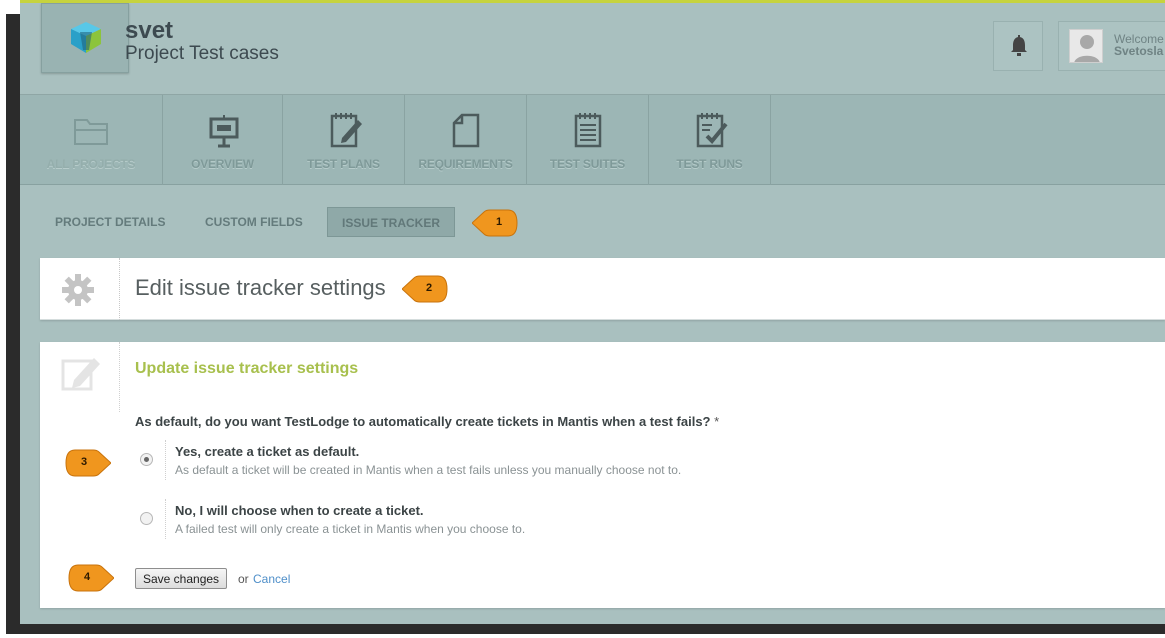  Describe the element at coordinates (587, 130) in the screenshot. I see `notepad-lines-icon` at that location.